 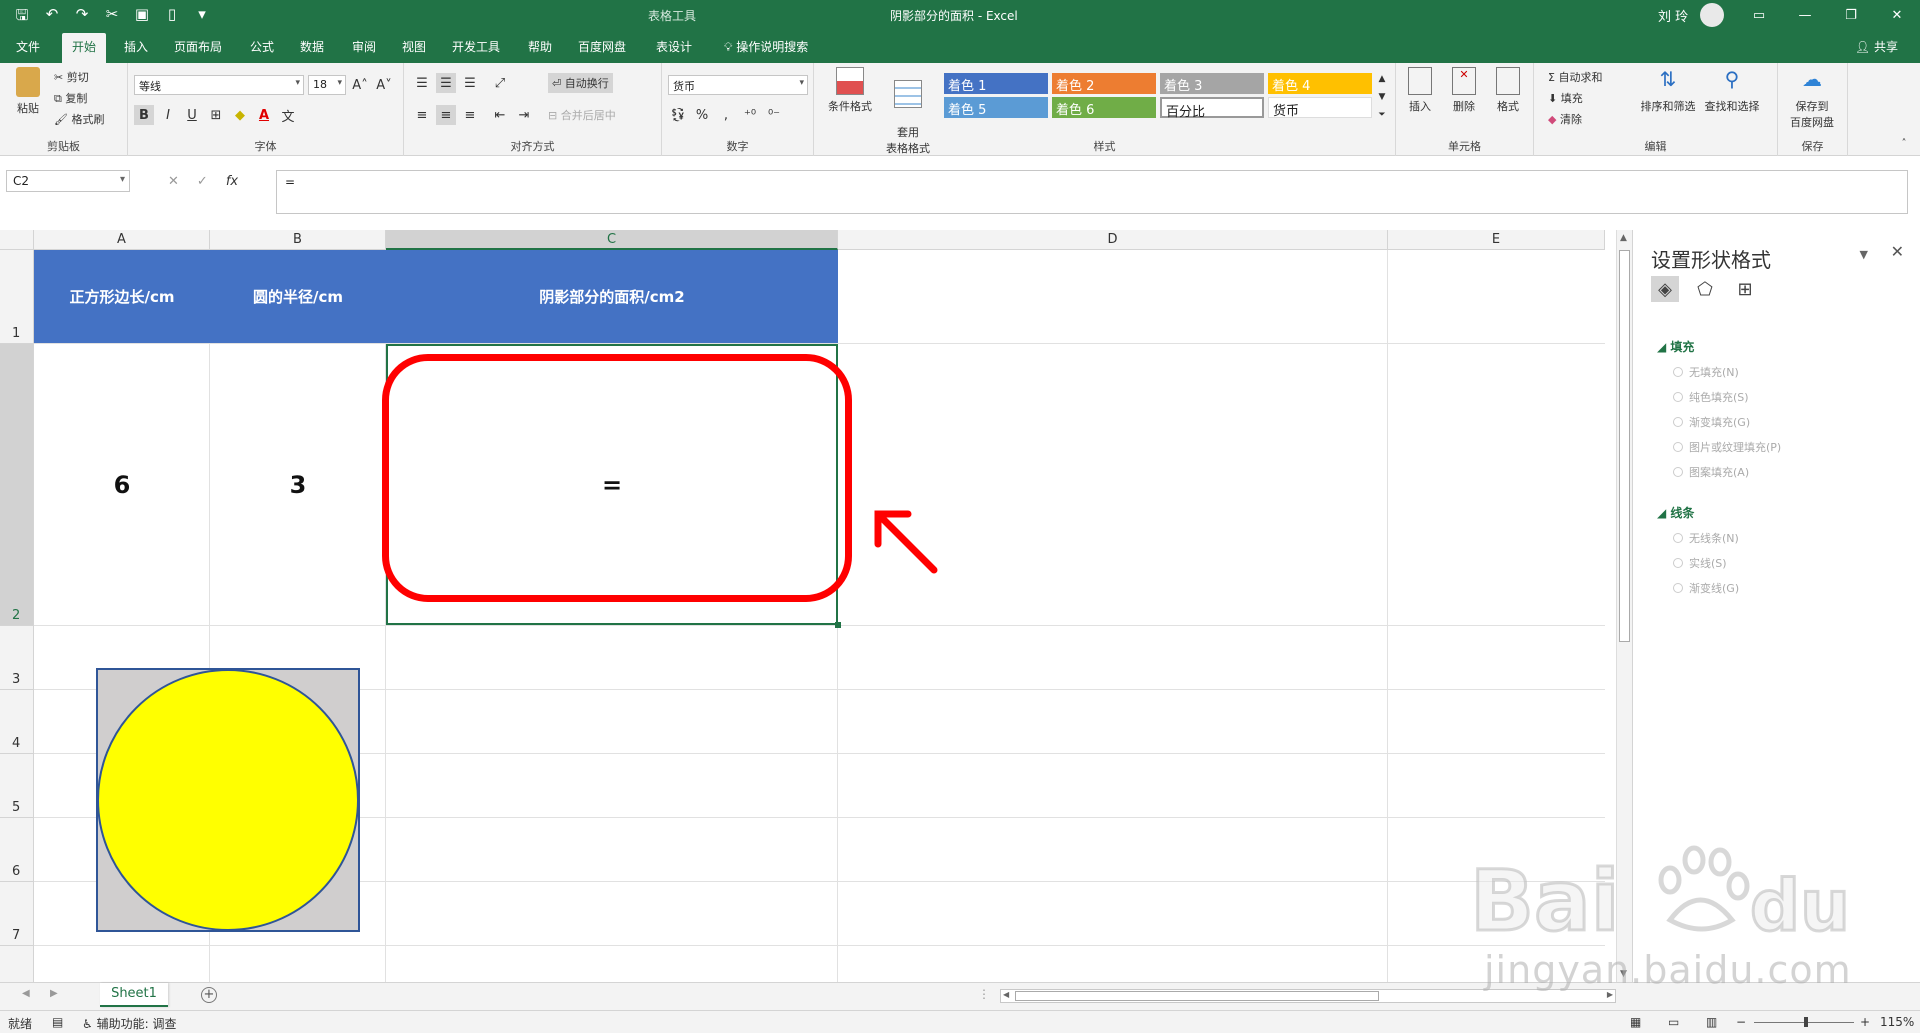 What do you see at coordinates (1705, 289) in the screenshot?
I see `effects-tab-icon: ⬠` at bounding box center [1705, 289].